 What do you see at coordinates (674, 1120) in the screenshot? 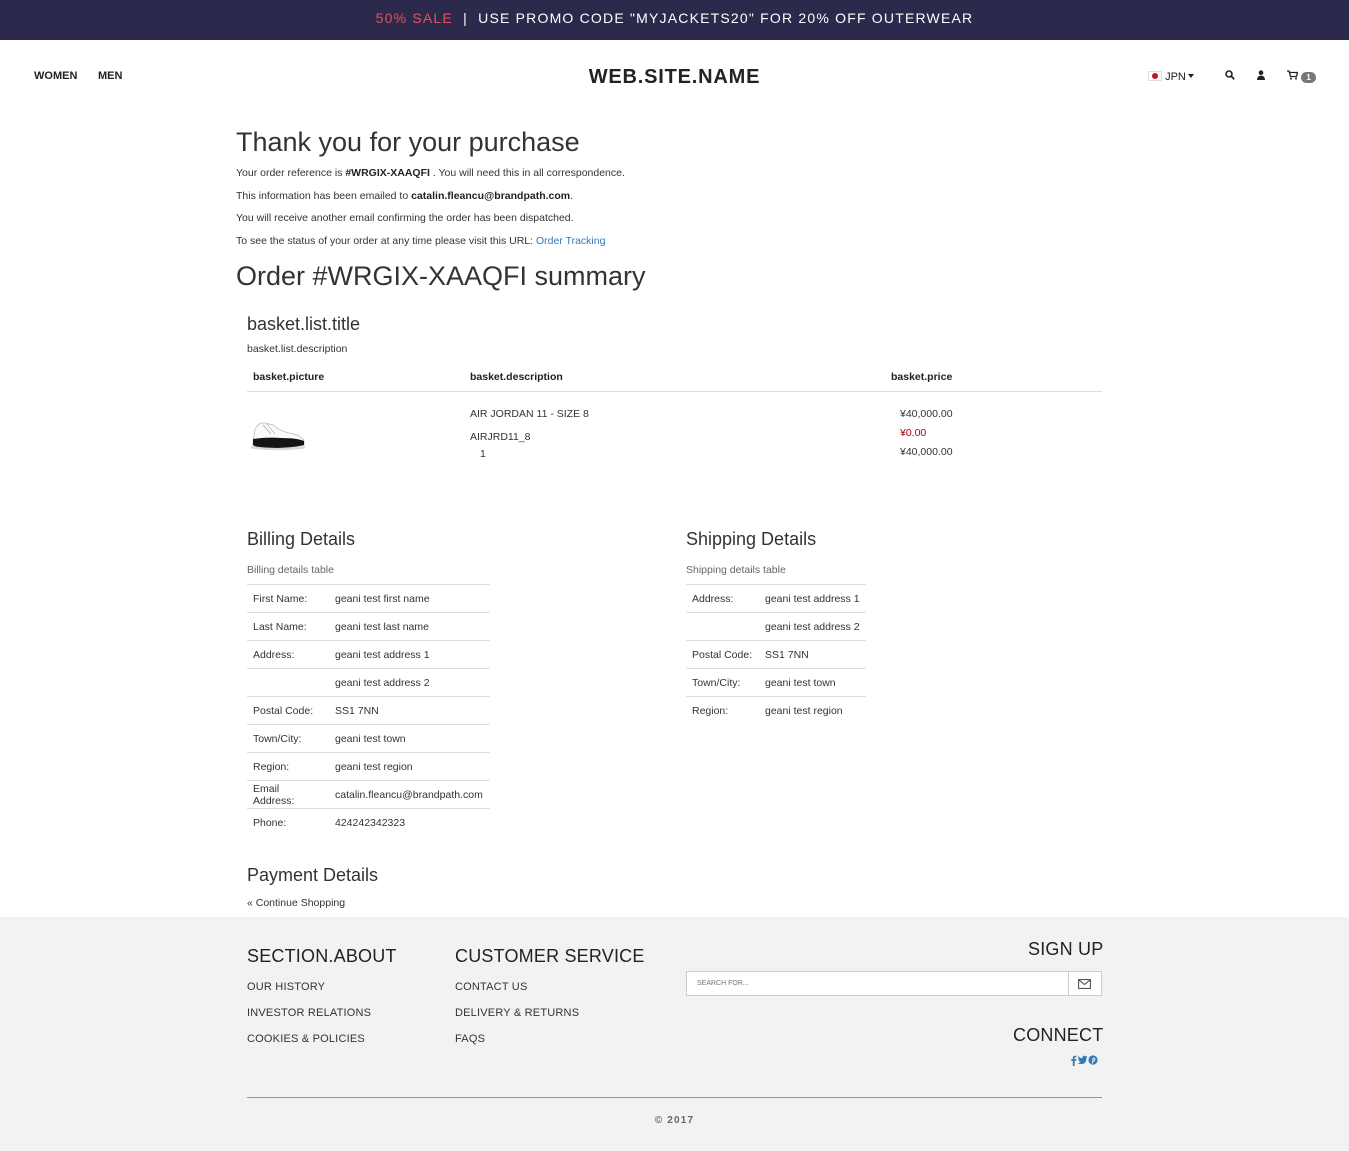
I see `copyright: © 2017` at bounding box center [674, 1120].